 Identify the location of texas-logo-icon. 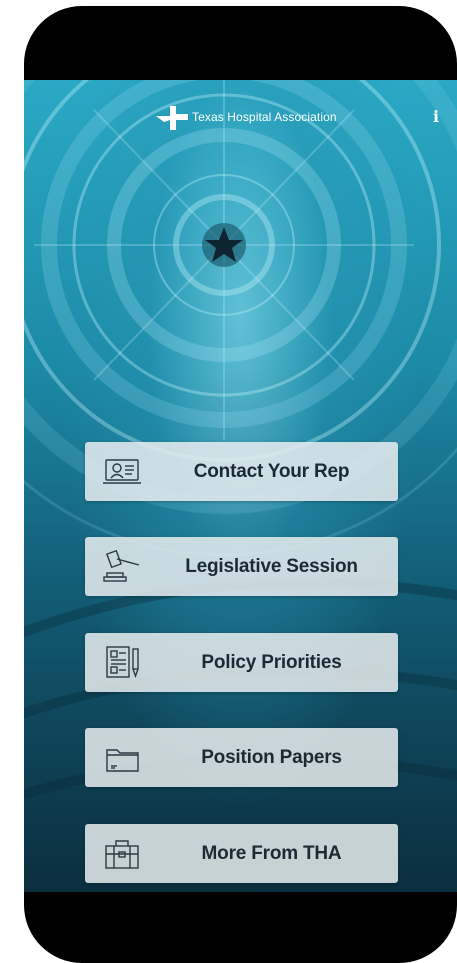
(172, 118).